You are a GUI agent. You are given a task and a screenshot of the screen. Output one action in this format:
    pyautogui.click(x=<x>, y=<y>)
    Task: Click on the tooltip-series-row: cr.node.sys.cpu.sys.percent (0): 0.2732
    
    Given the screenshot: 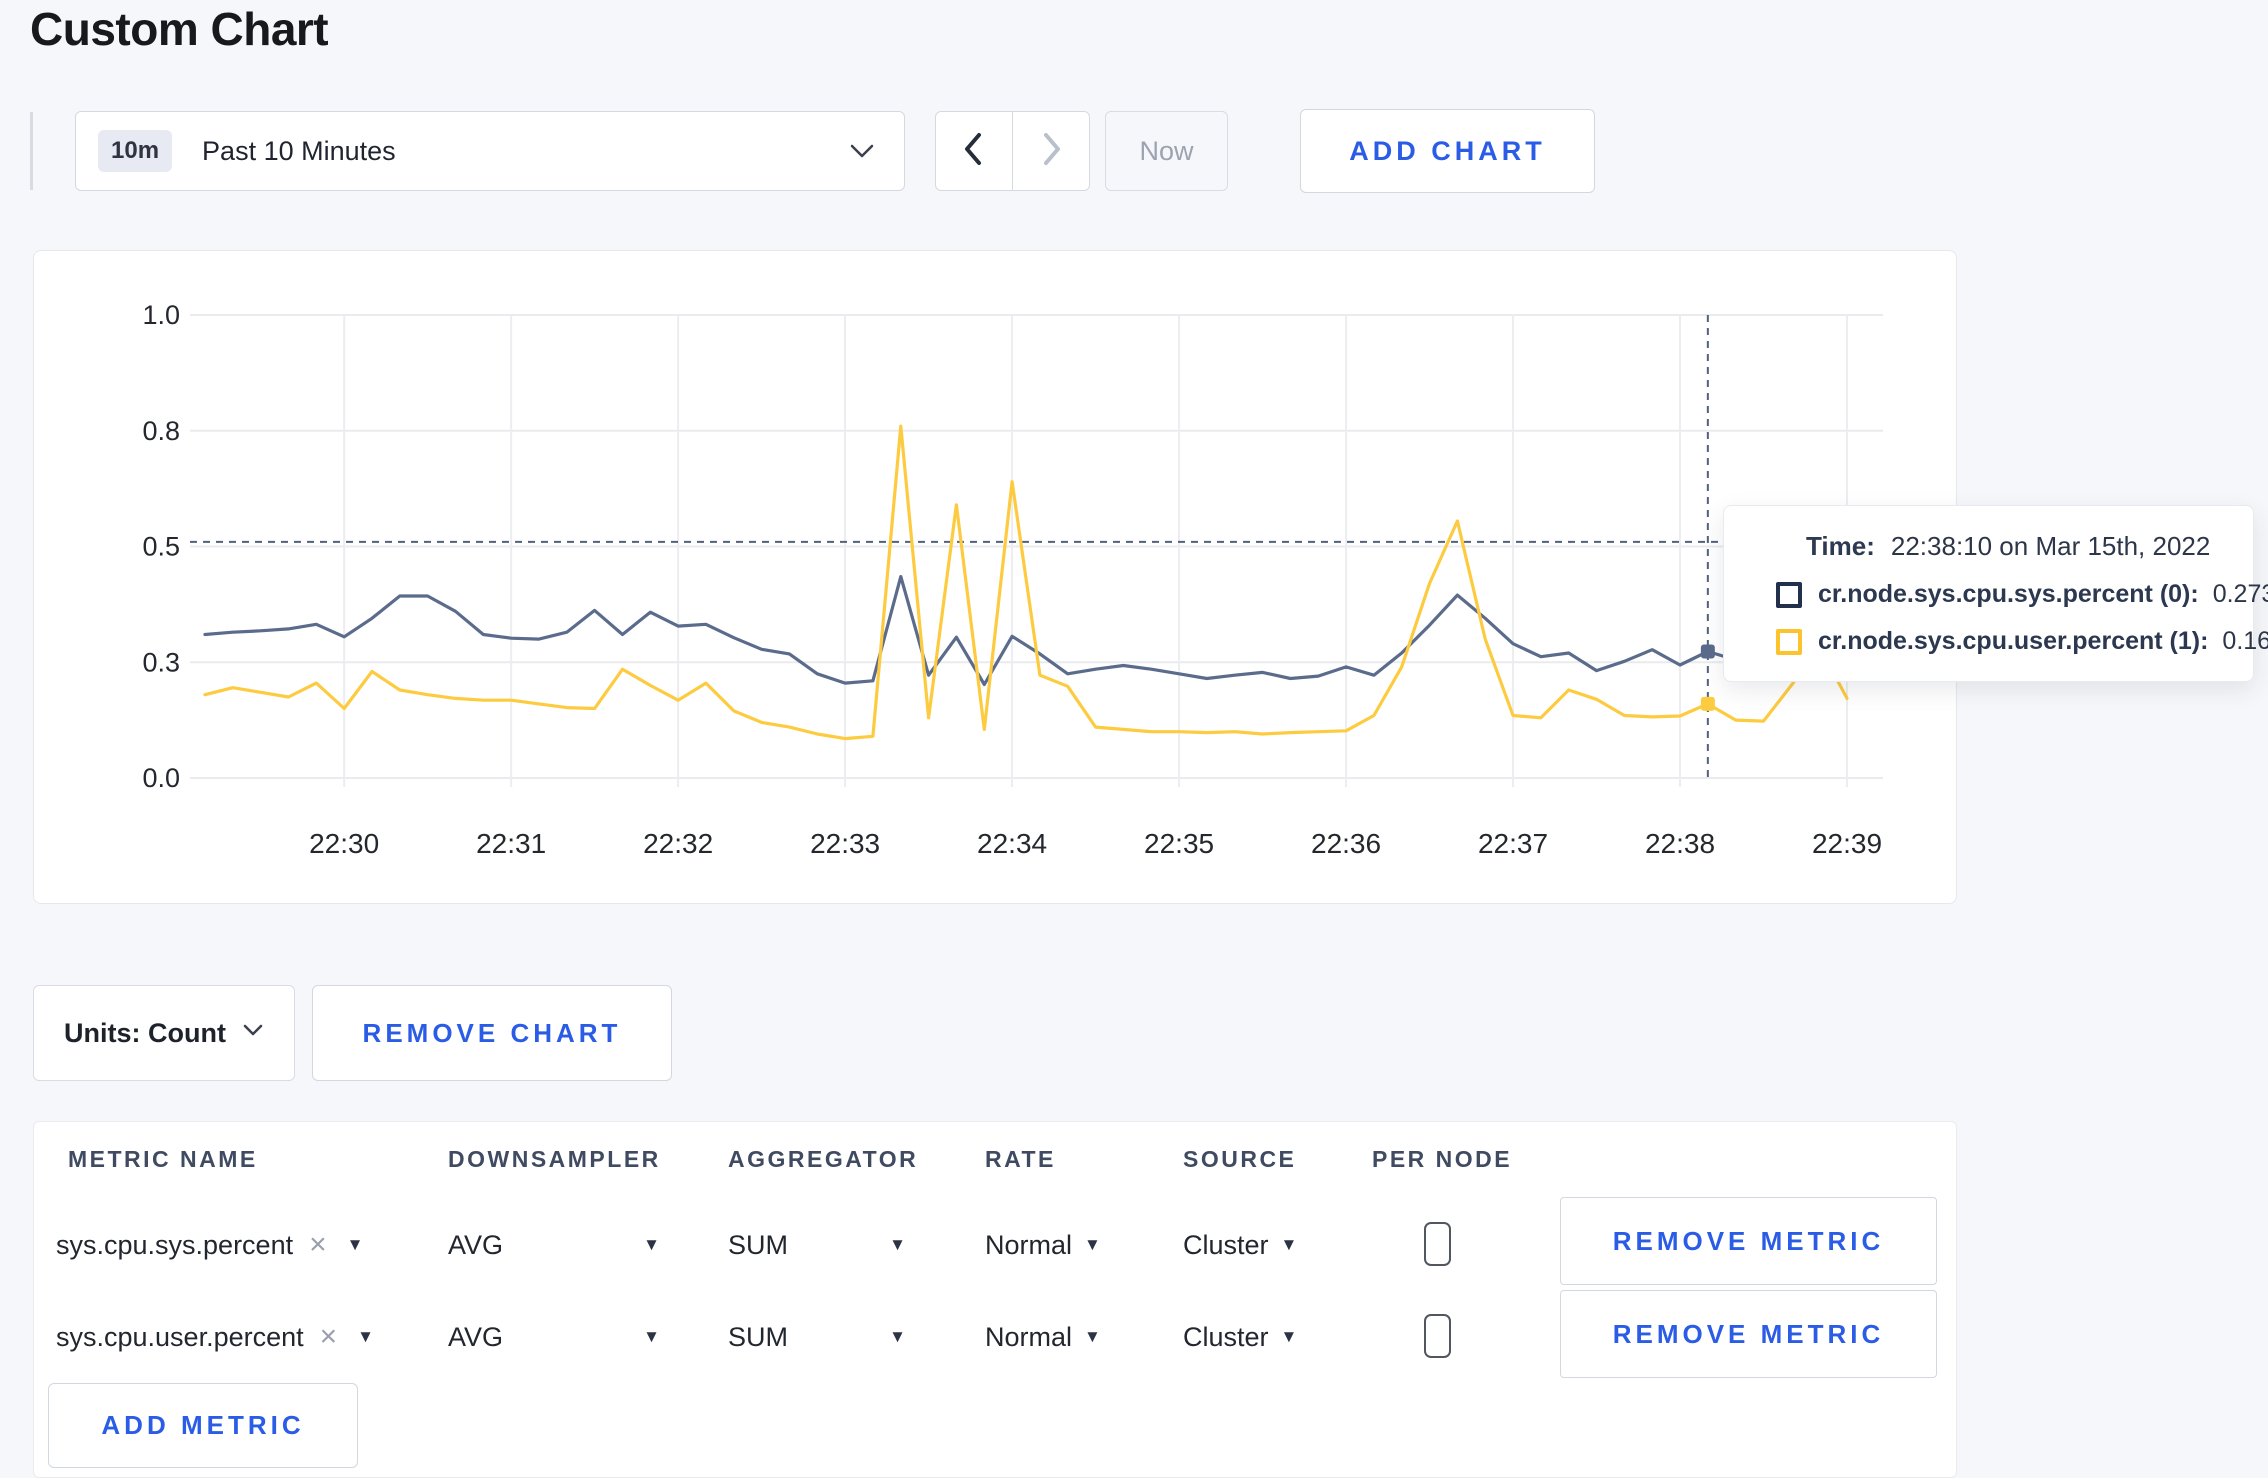 What is the action you would take?
    pyautogui.click(x=2022, y=594)
    